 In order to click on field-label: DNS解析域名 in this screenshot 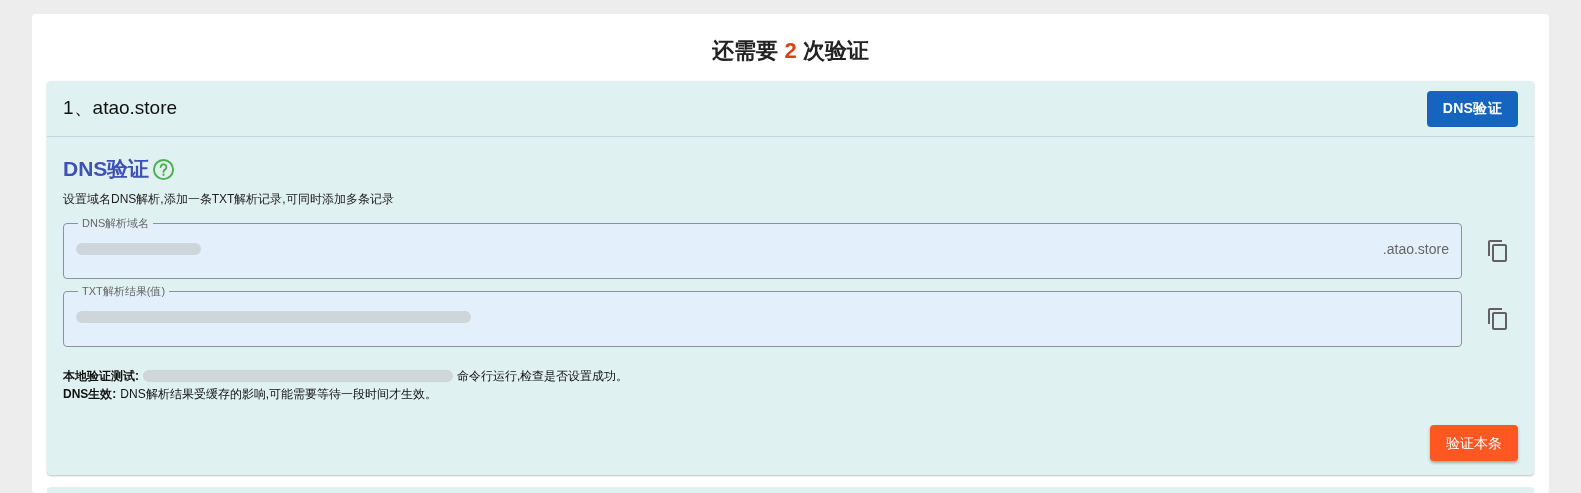, I will do `click(116, 223)`.